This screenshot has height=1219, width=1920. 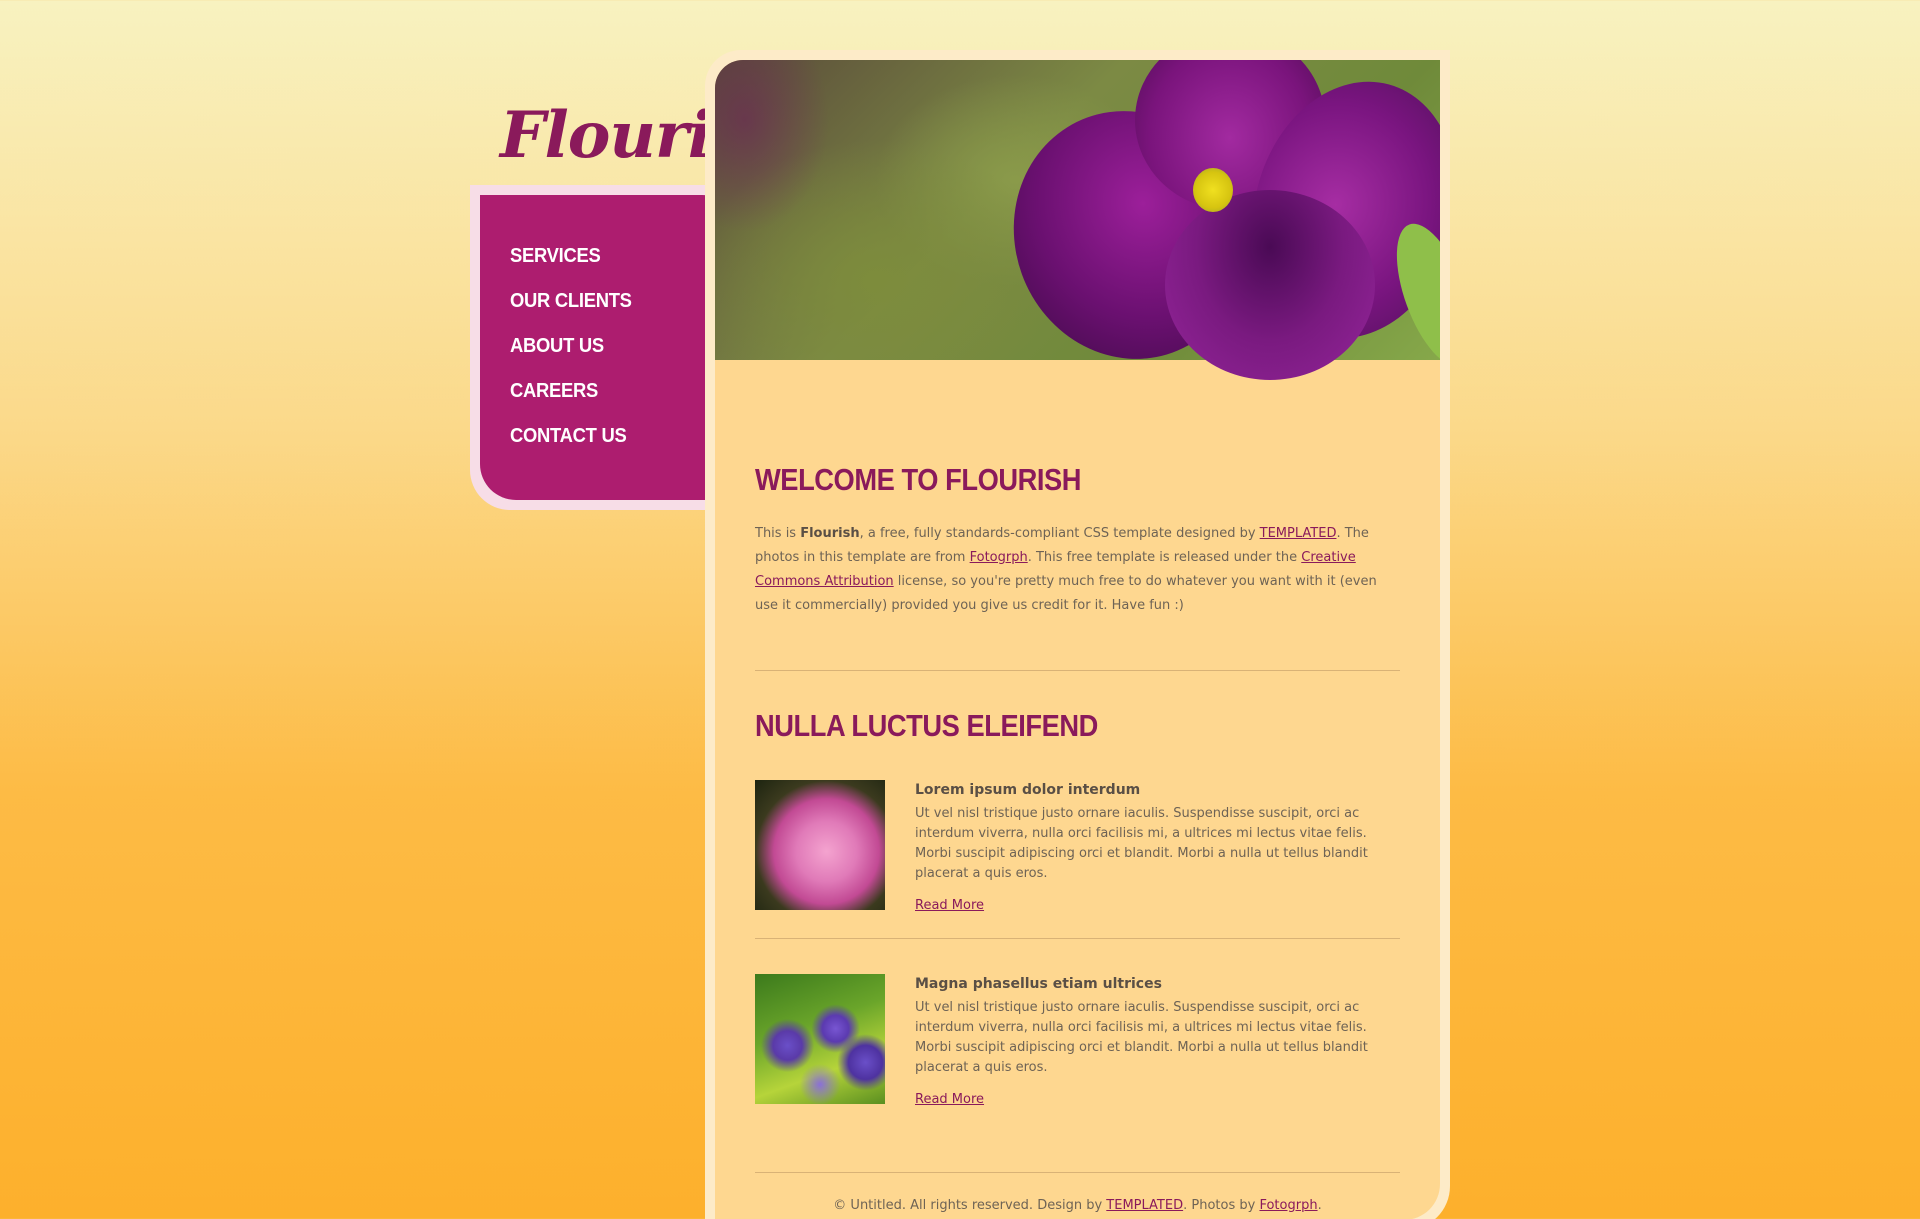 What do you see at coordinates (1213, 190) in the screenshot?
I see `flower-center` at bounding box center [1213, 190].